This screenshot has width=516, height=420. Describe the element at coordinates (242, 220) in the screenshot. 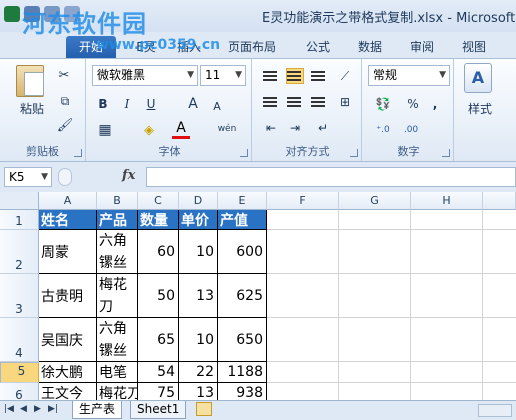

I see `table-header-cell: 产值` at that location.